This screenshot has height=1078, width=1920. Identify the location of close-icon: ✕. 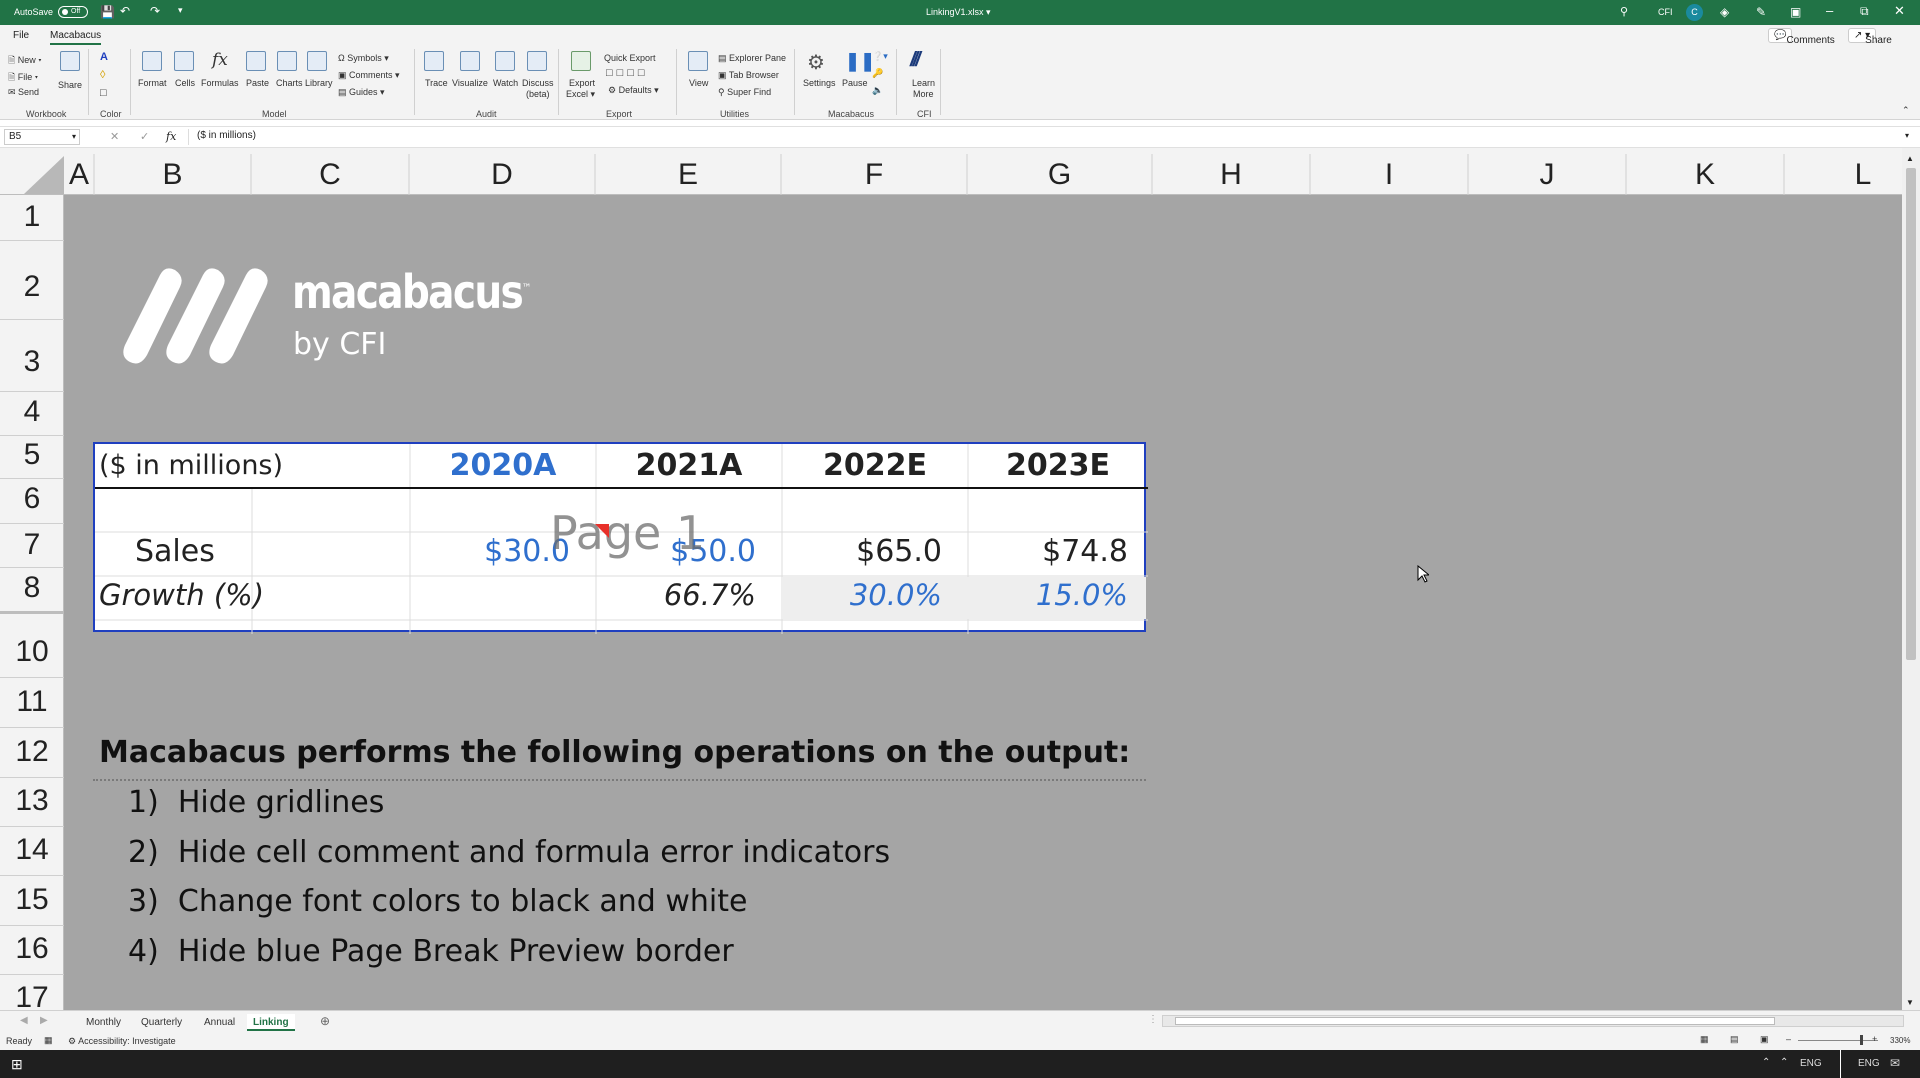
(1899, 11).